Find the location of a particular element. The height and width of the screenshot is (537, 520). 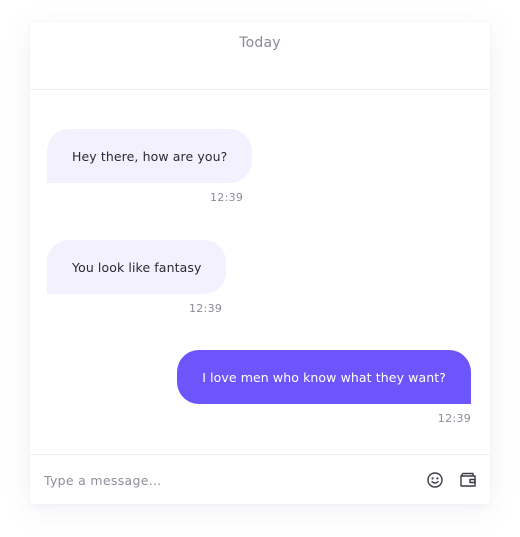

message-text: Hey there, how are you? is located at coordinates (150, 156).